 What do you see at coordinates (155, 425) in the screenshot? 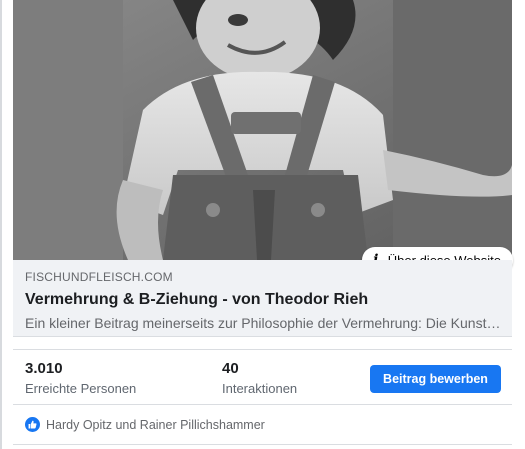
I see `reactor-names: Hardy Opitz und Rainer Pillichshammer` at bounding box center [155, 425].